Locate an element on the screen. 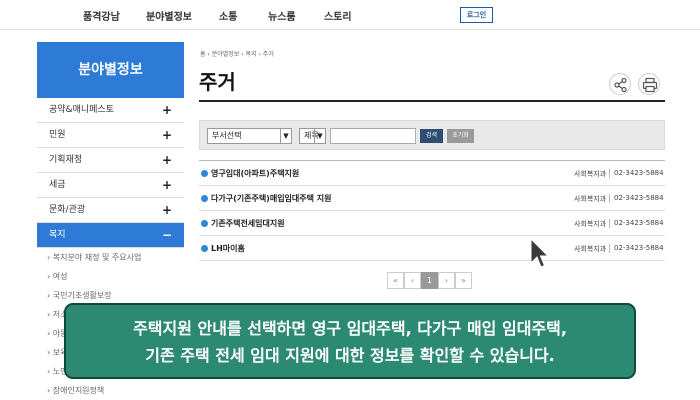  list-item-title: 영구임대(아파트)주택지원 is located at coordinates (255, 173).